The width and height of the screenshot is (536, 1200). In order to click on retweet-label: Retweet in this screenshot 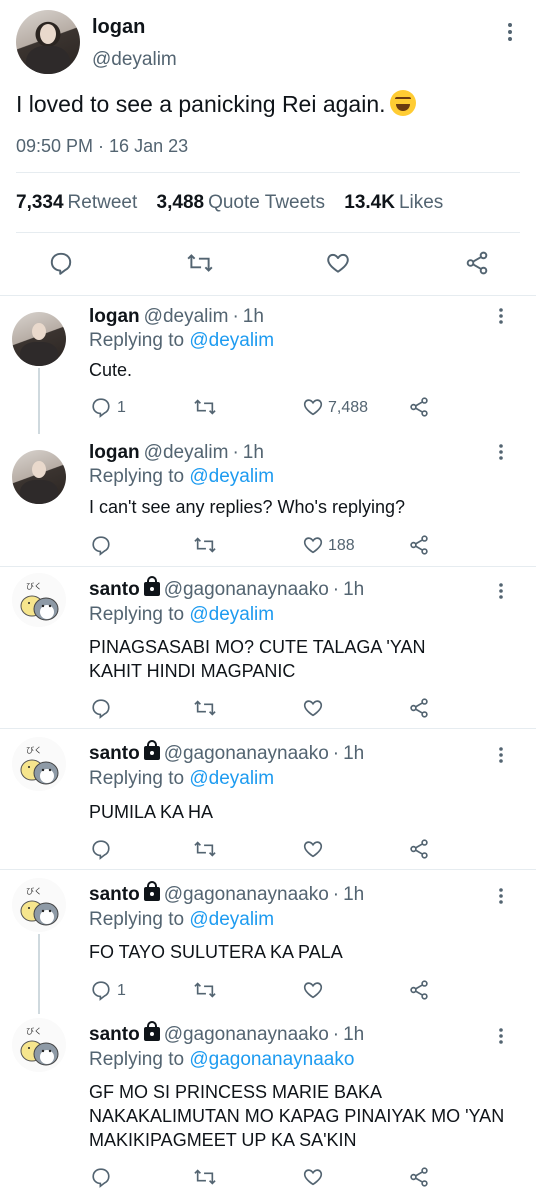, I will do `click(103, 202)`.